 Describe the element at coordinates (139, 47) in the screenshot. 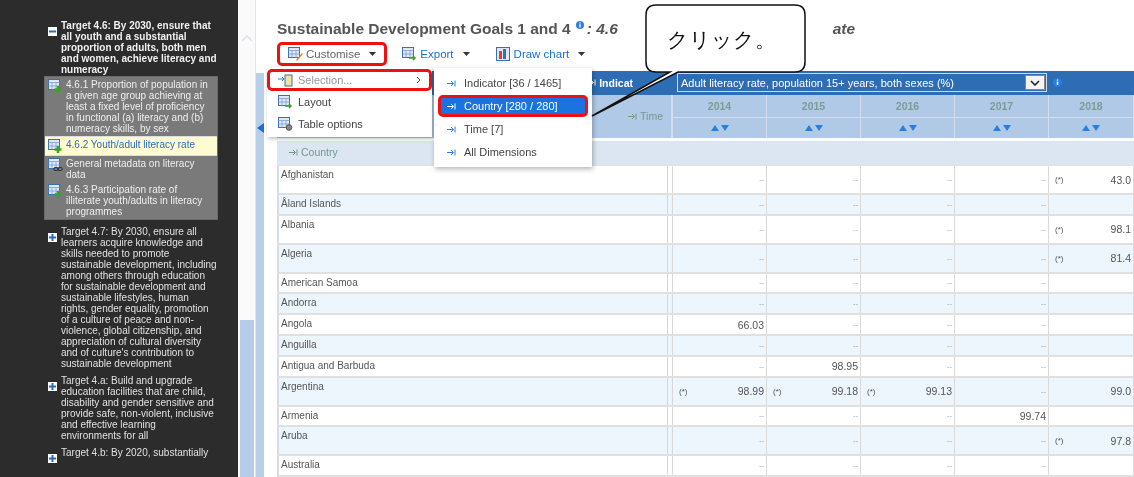

I see `target-label: Target 4.6: By 2030, ensure that all youth and a substantial proportion of adults, both men and women, achieve literacy and numeracy` at that location.